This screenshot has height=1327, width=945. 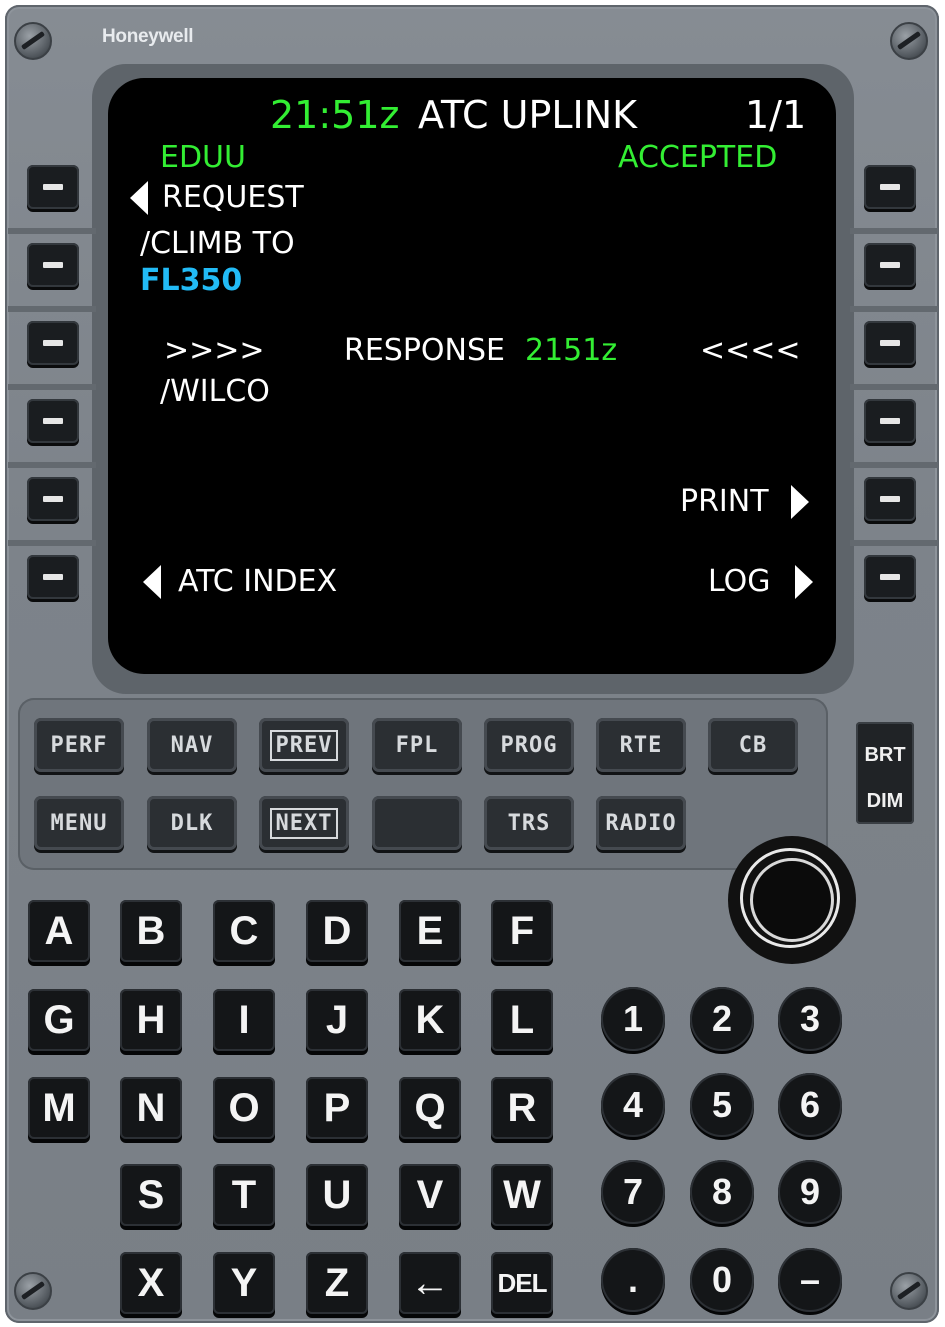 I want to click on key-h: H, so click(x=151, y=1020).